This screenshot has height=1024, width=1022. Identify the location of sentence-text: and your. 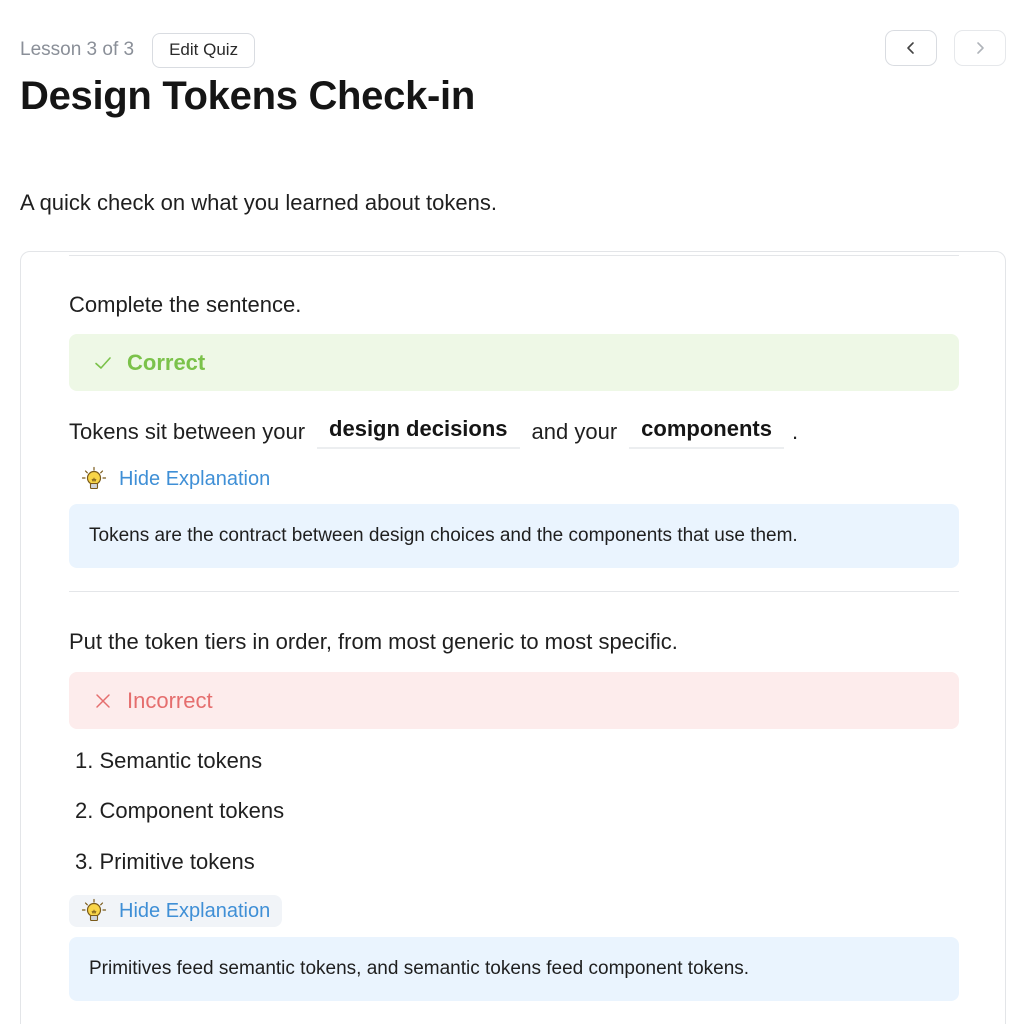
(574, 431).